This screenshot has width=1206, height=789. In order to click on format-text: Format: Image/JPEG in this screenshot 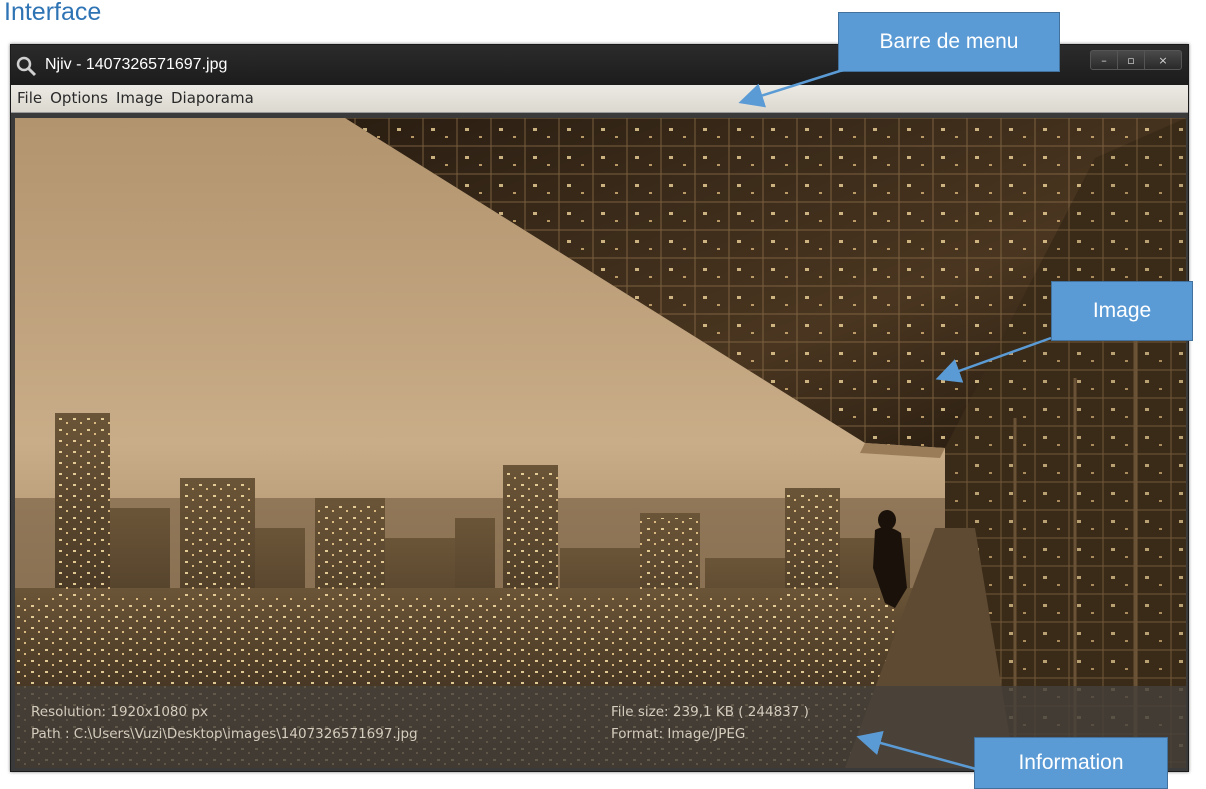, I will do `click(678, 734)`.